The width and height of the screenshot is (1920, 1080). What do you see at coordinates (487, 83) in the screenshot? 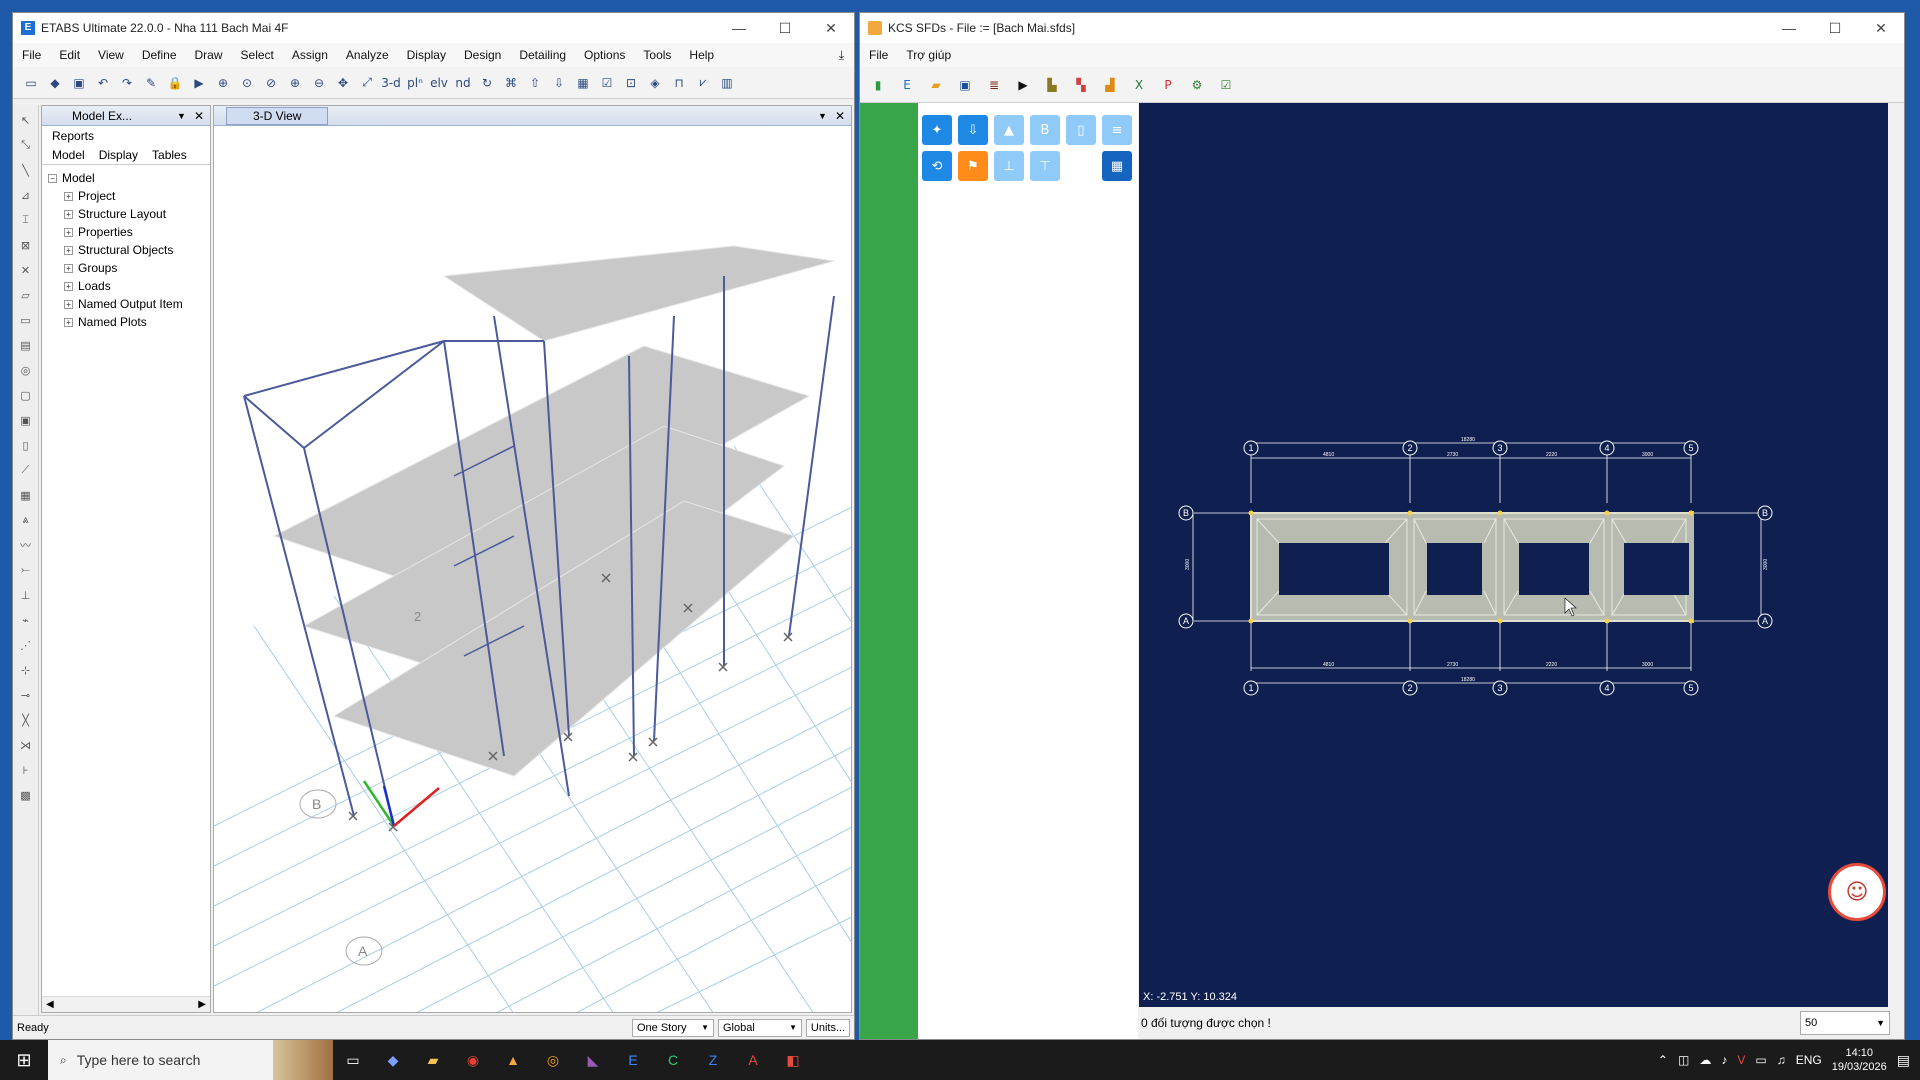
I see `rotate-icon: ↻` at bounding box center [487, 83].